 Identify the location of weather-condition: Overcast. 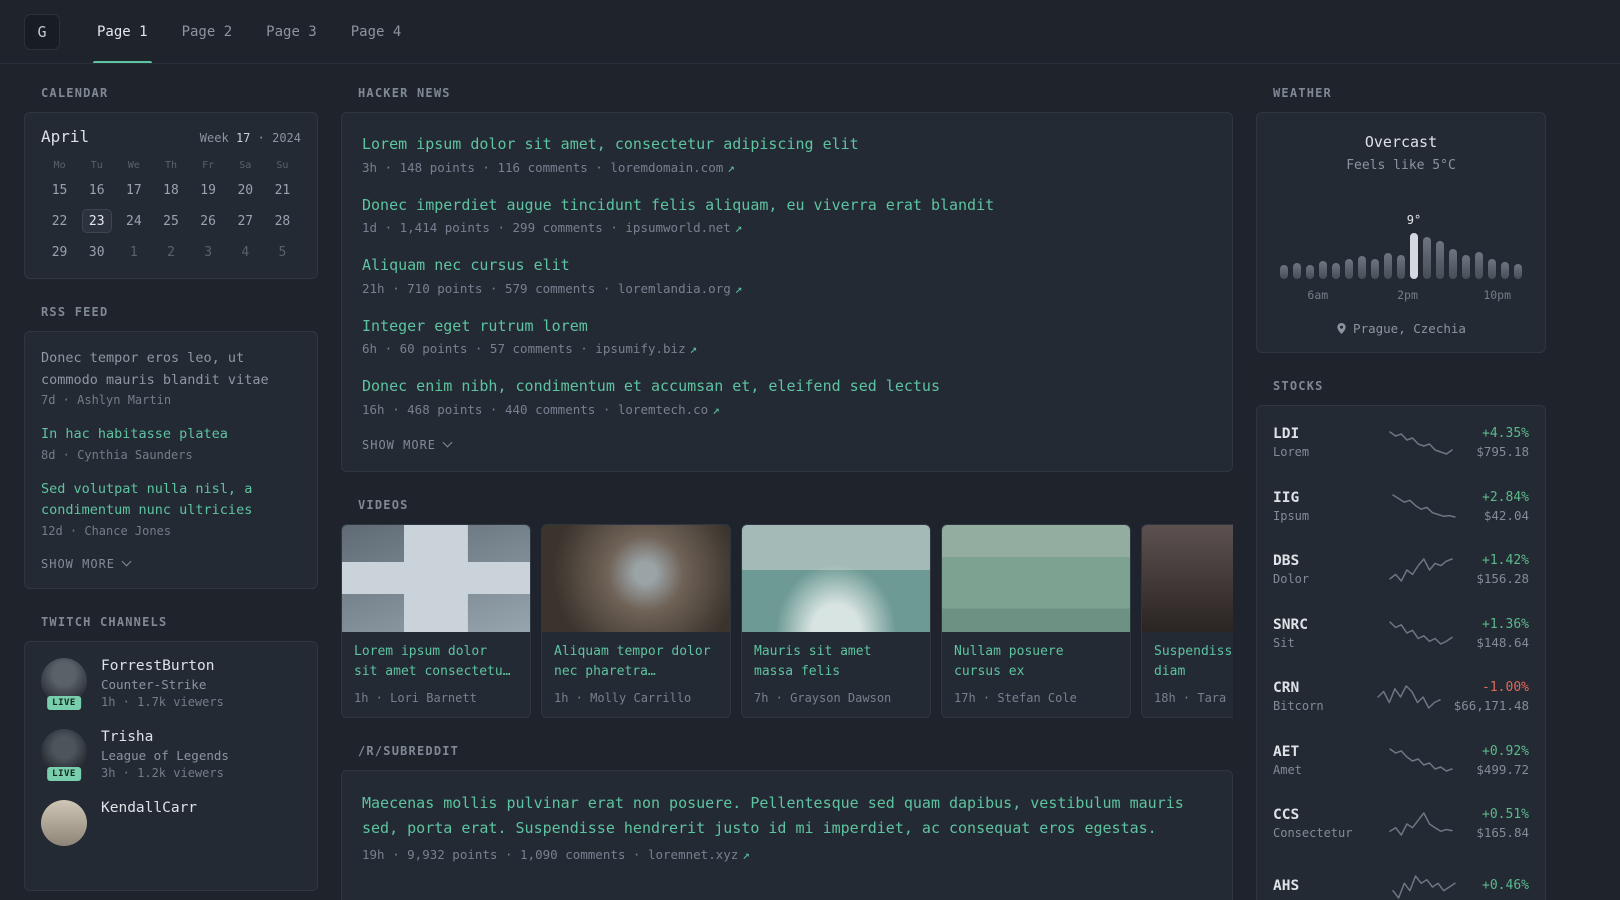
(1401, 142).